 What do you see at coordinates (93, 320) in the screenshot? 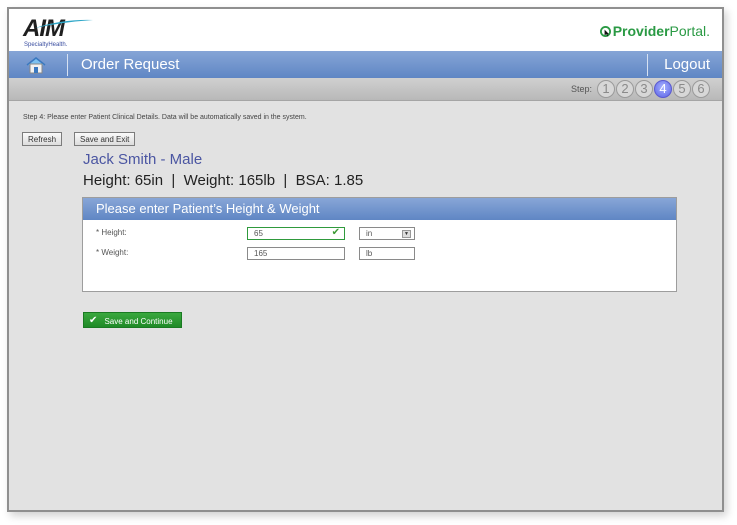
I see `check-icon: ✔` at bounding box center [93, 320].